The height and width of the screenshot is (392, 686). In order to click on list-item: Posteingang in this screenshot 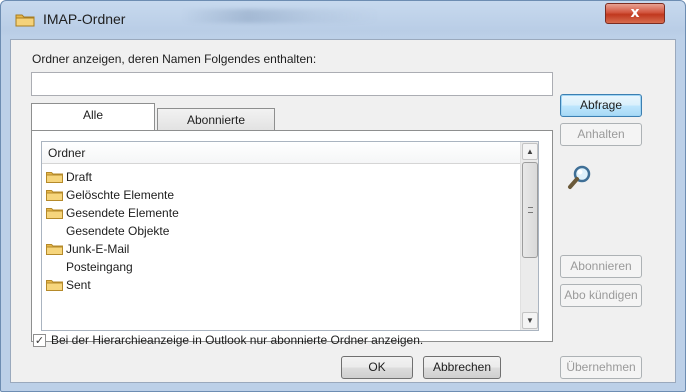, I will do `click(282, 267)`.